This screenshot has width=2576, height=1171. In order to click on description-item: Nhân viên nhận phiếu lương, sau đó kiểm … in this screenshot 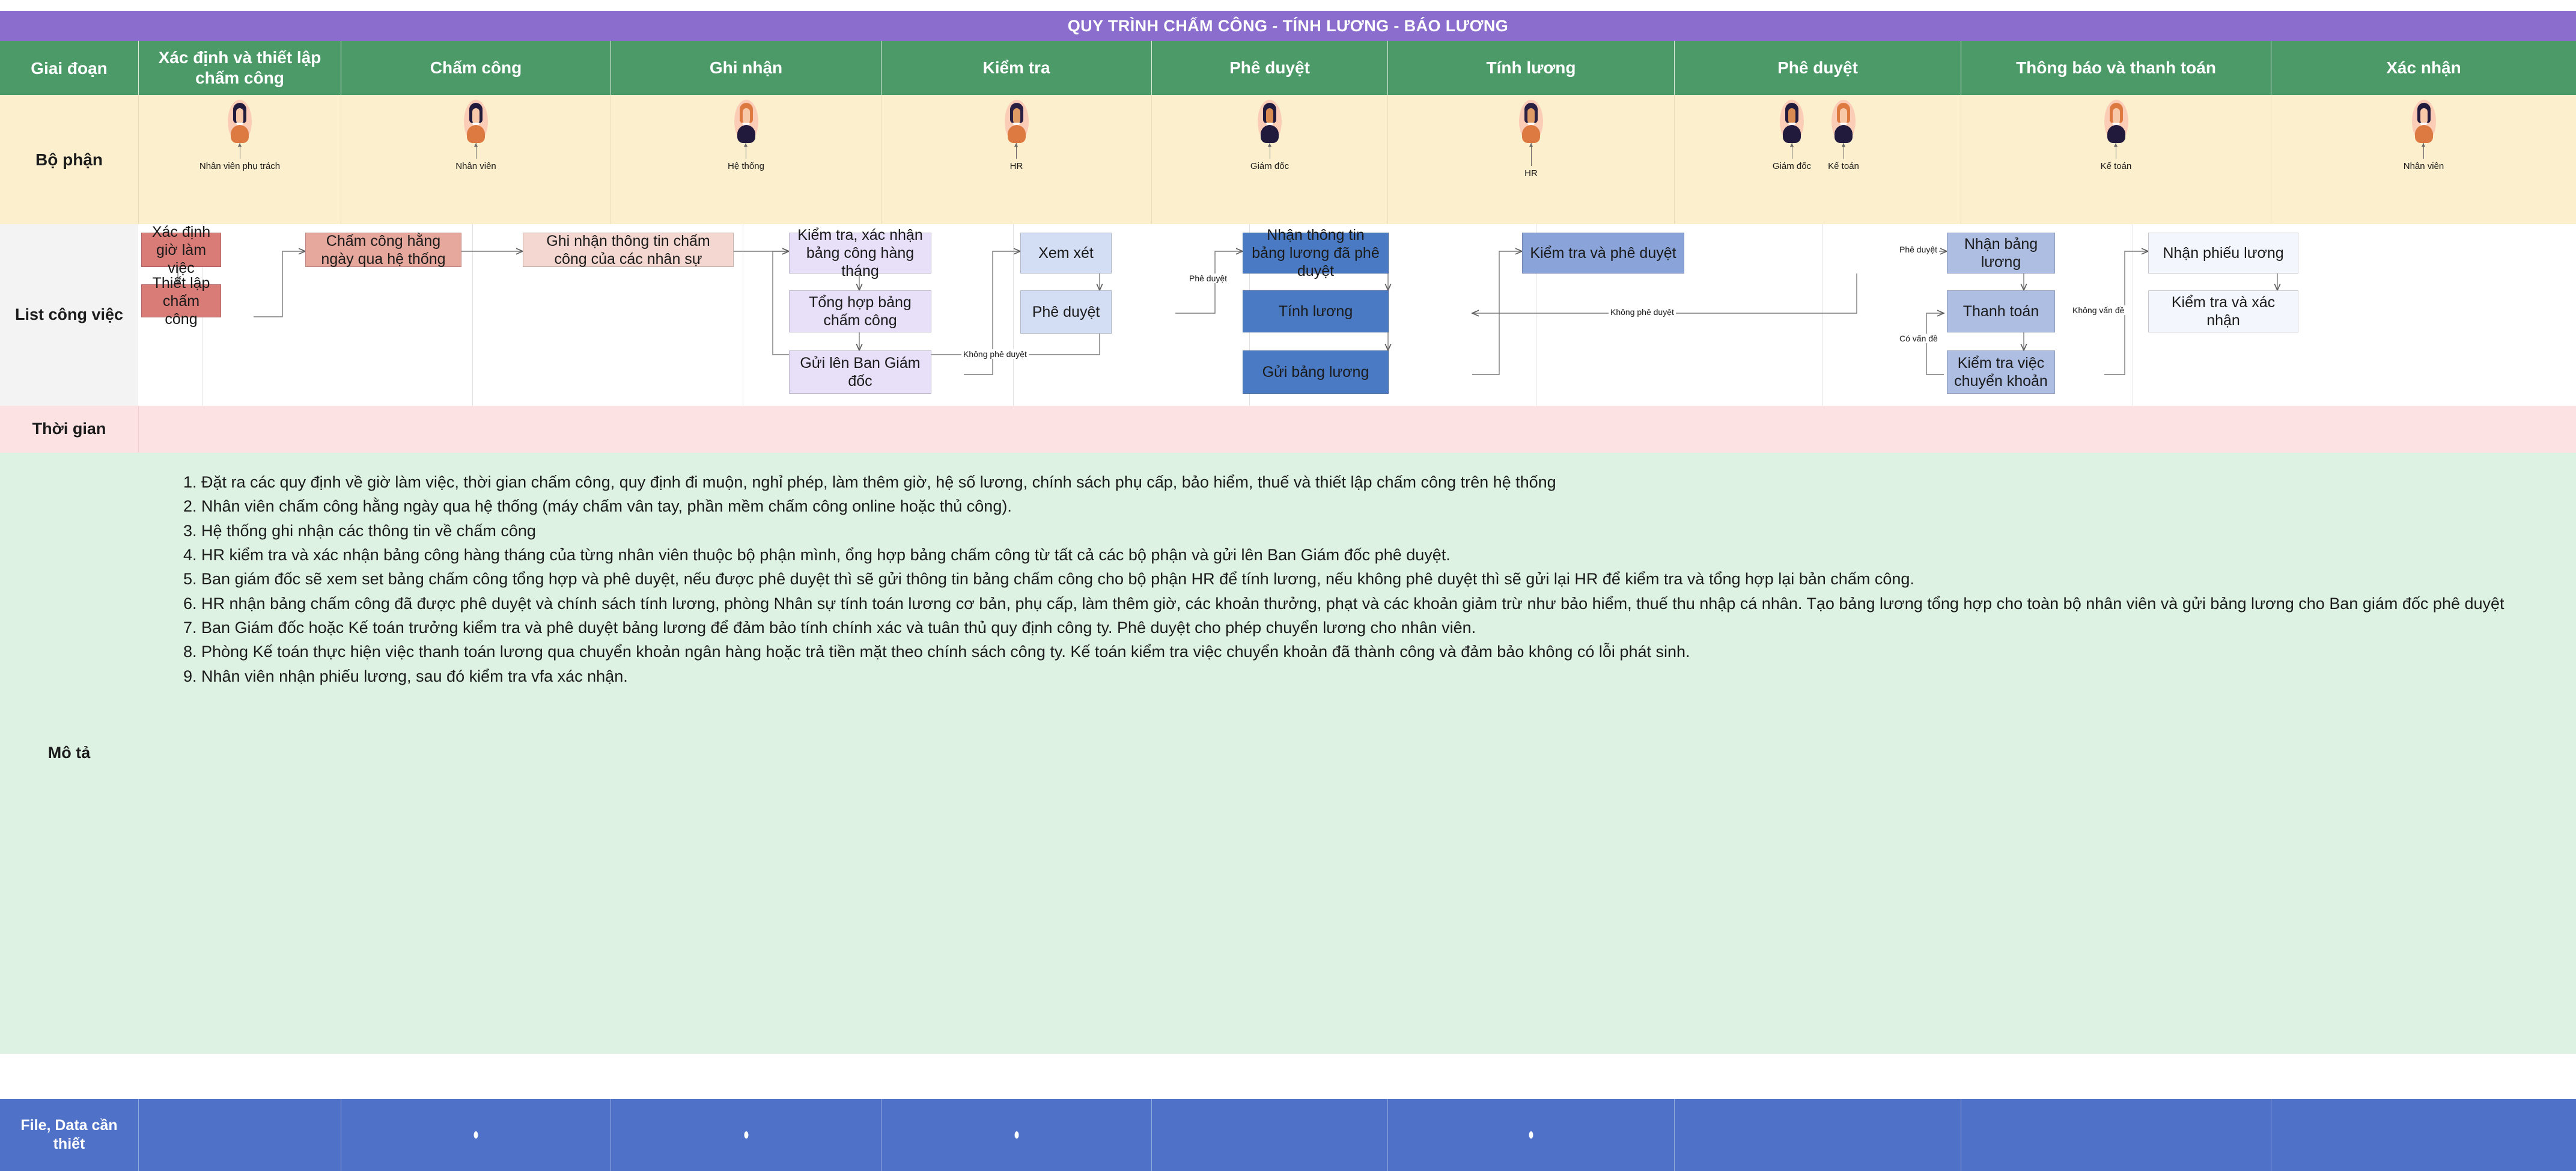, I will do `click(1376, 676)`.